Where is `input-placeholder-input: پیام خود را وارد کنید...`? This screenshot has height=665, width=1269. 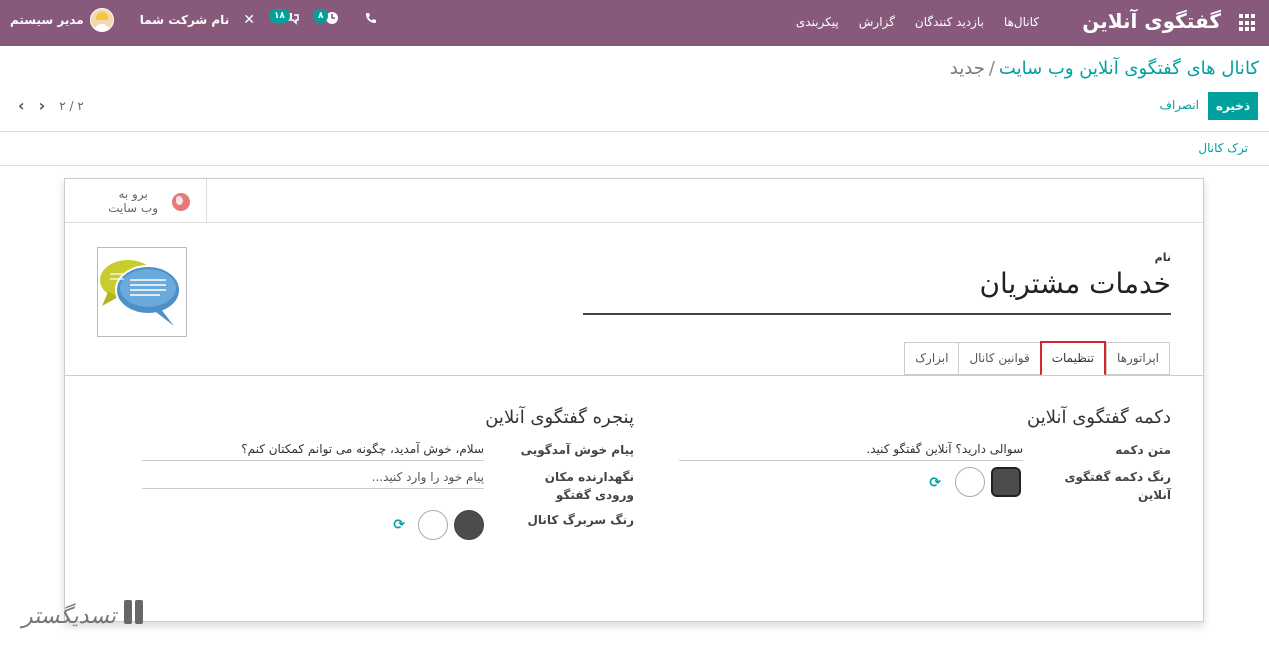 input-placeholder-input: پیام خود را وارد کنید... is located at coordinates (313, 479).